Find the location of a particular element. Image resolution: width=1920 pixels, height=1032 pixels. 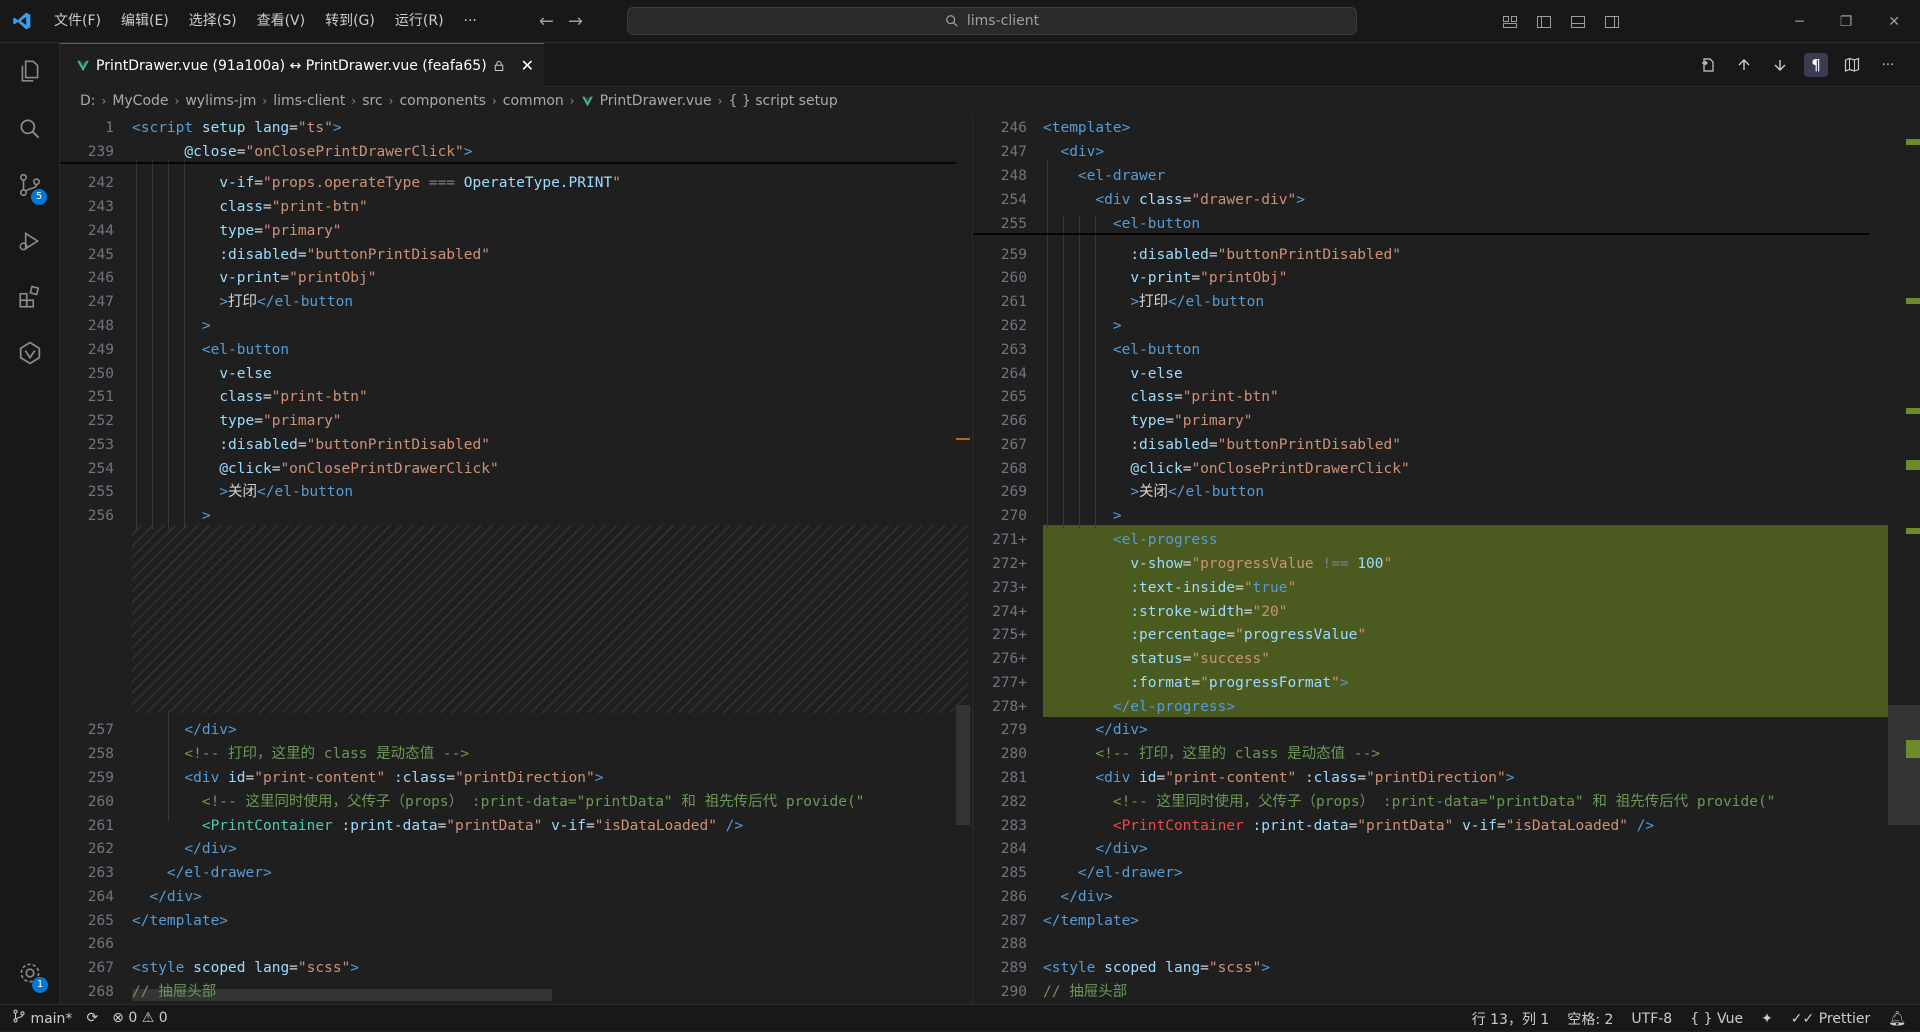

code-line: 239 @close="onClosePrintDrawerClick"> is located at coordinates (516, 153).